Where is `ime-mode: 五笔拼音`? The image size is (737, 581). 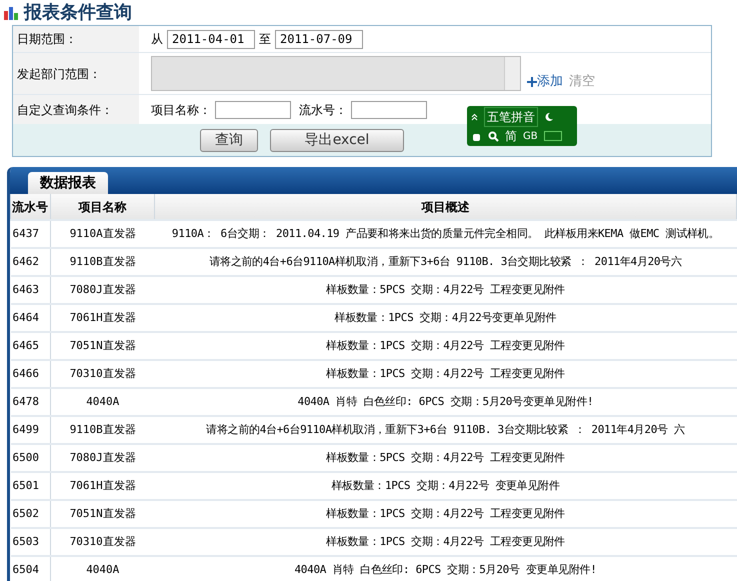 ime-mode: 五笔拼音 is located at coordinates (511, 117).